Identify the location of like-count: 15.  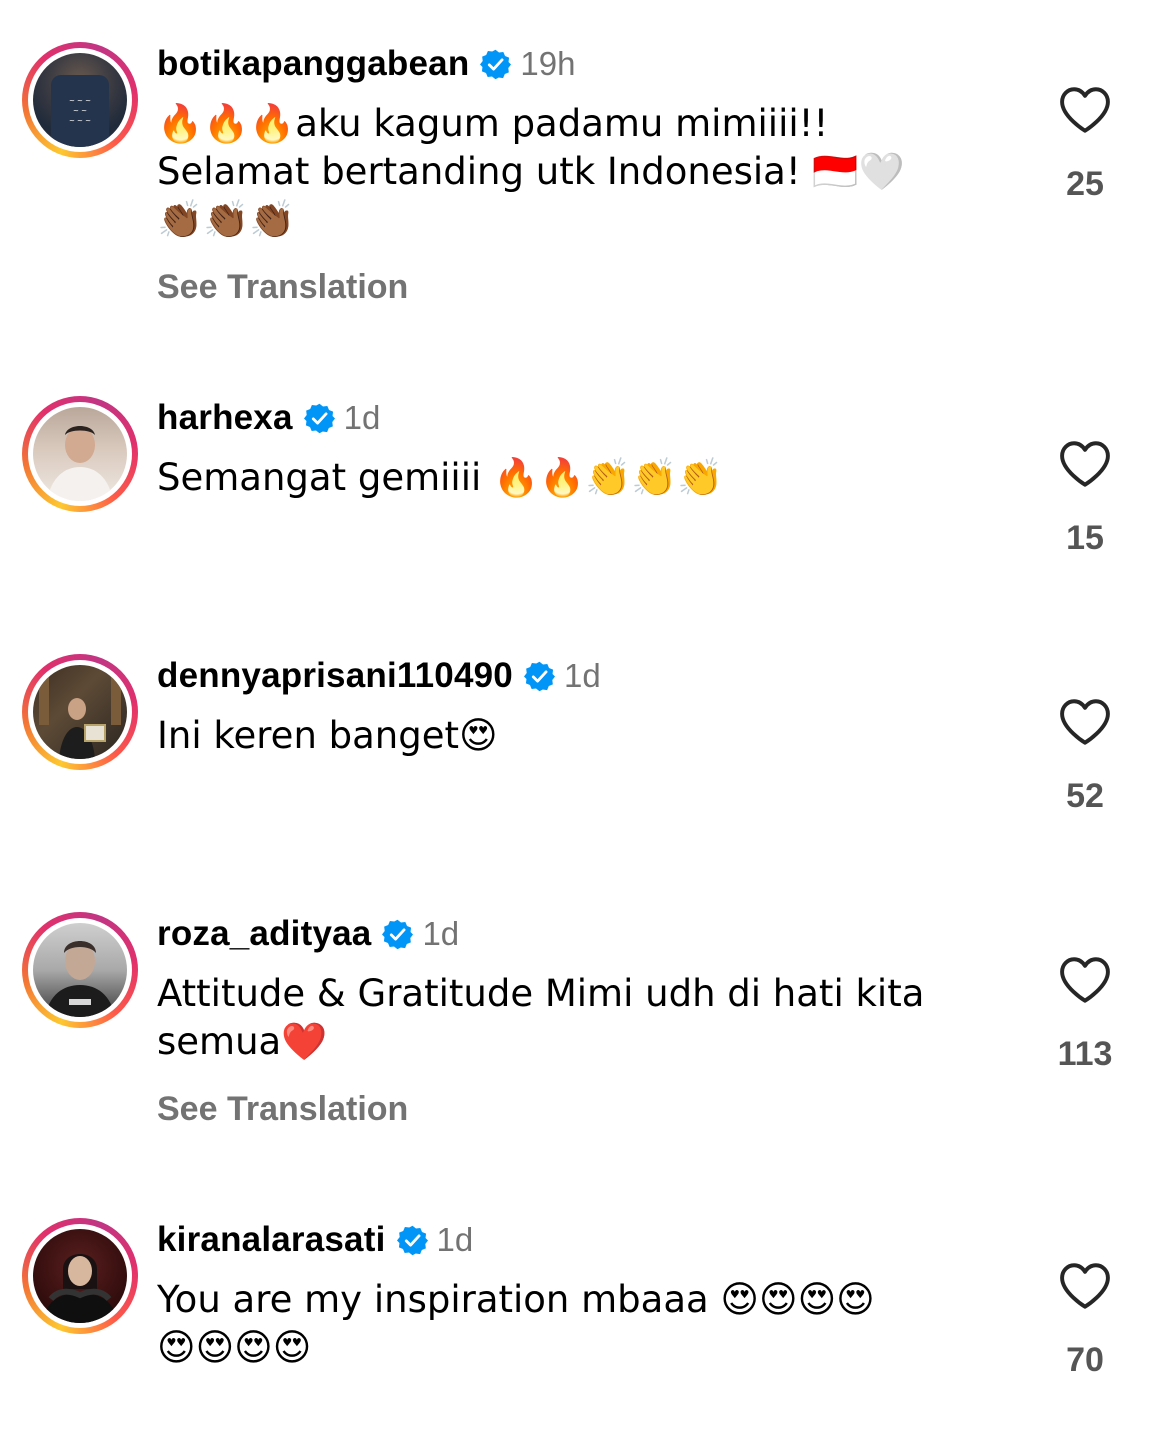
(1085, 538).